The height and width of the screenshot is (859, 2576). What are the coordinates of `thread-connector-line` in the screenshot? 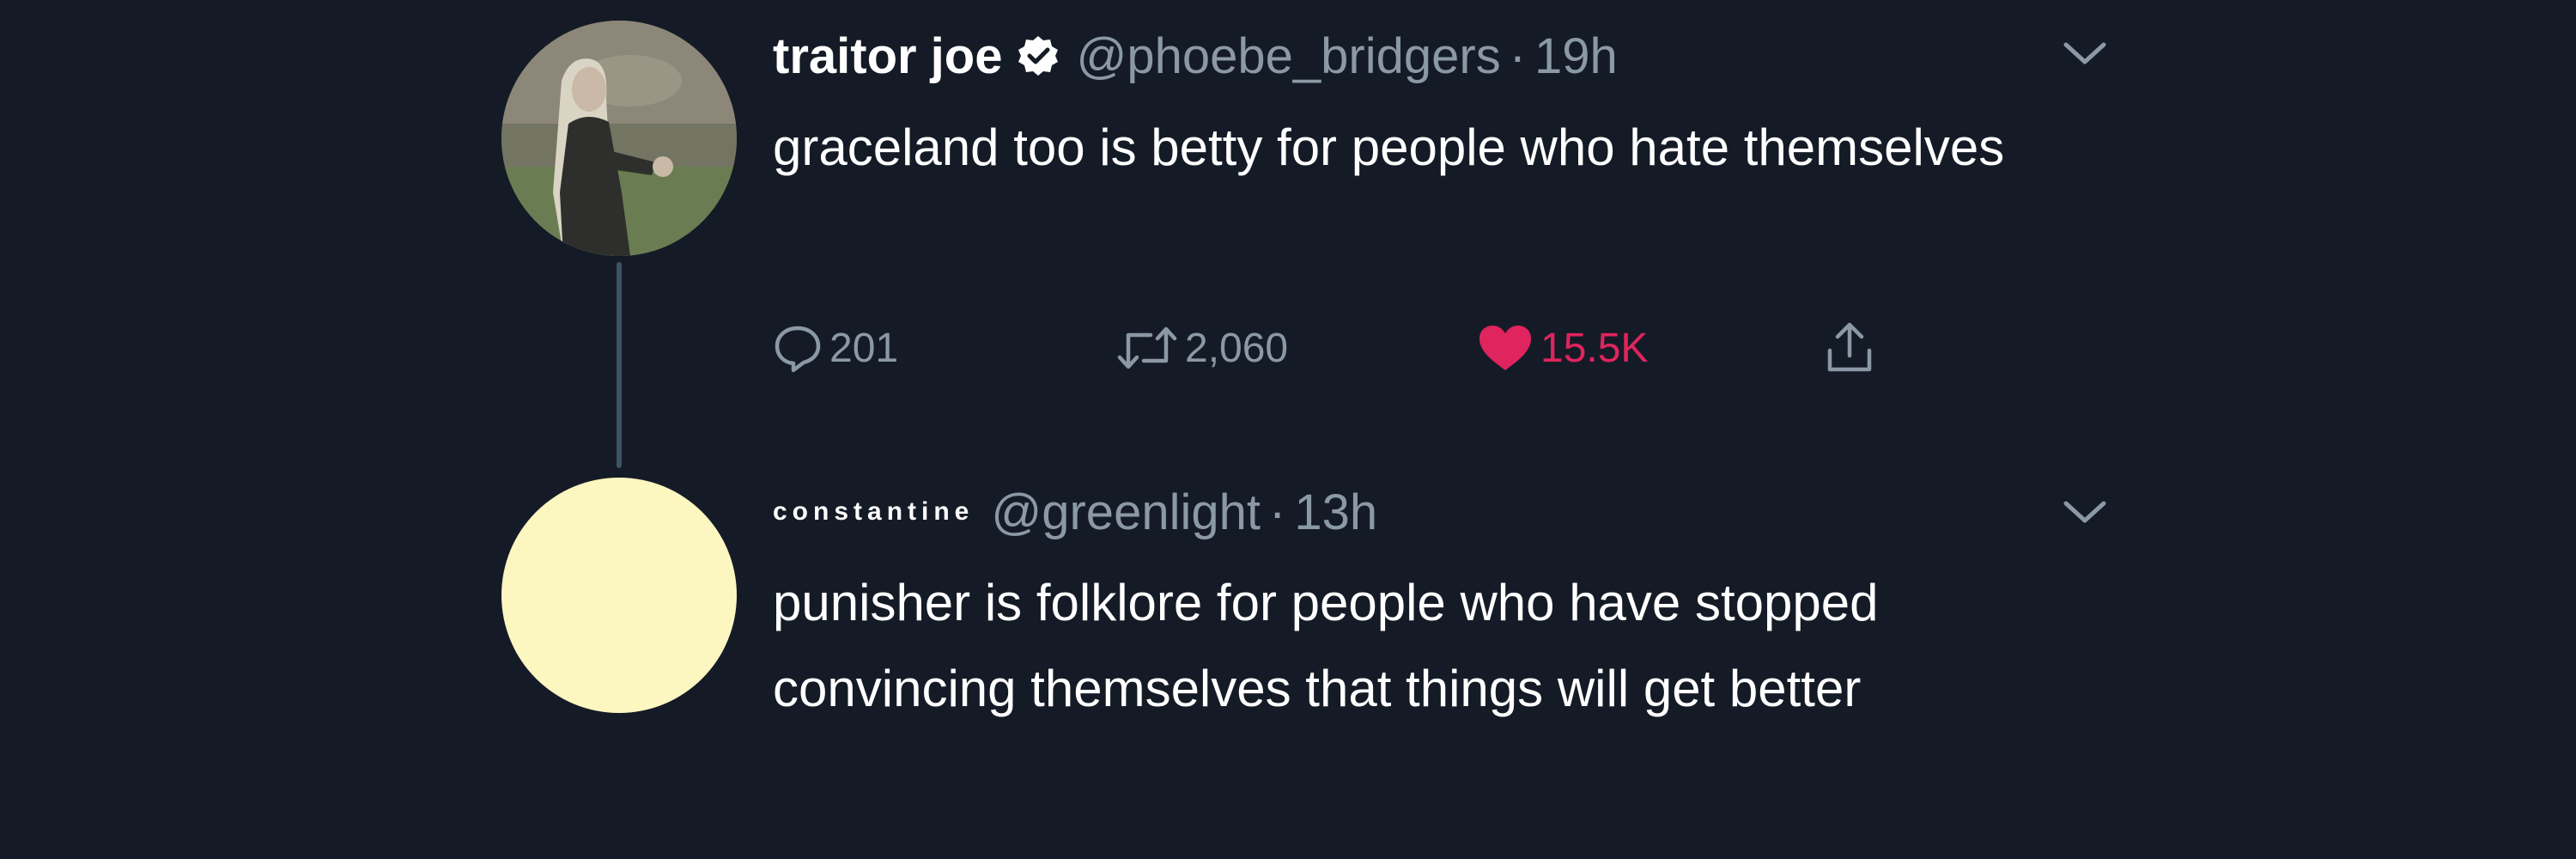 It's located at (619, 365).